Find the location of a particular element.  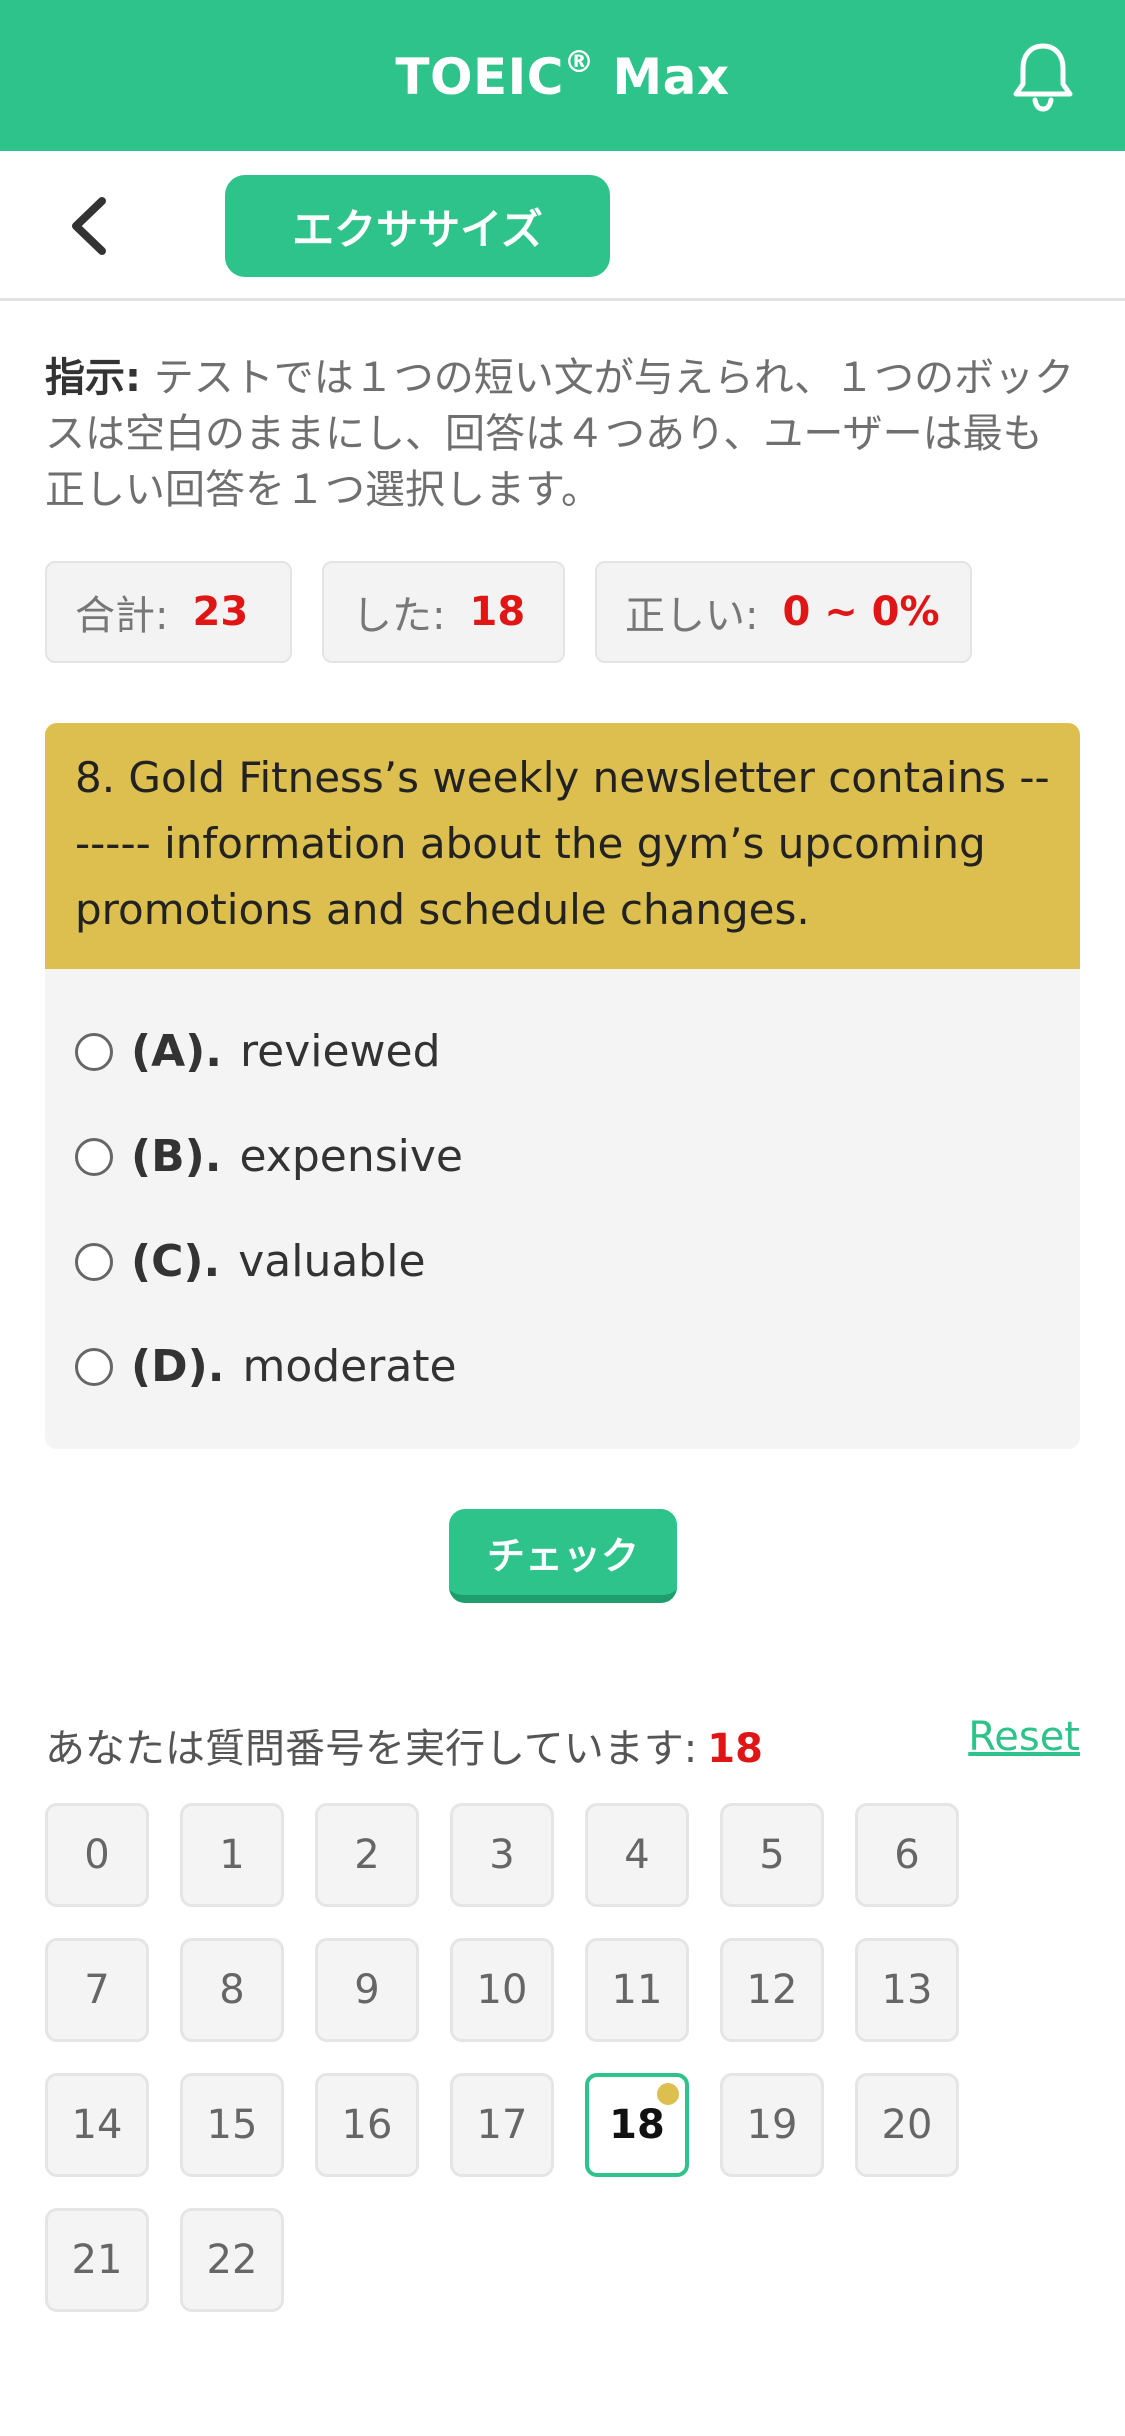

question-number-label: 17 is located at coordinates (502, 2125).